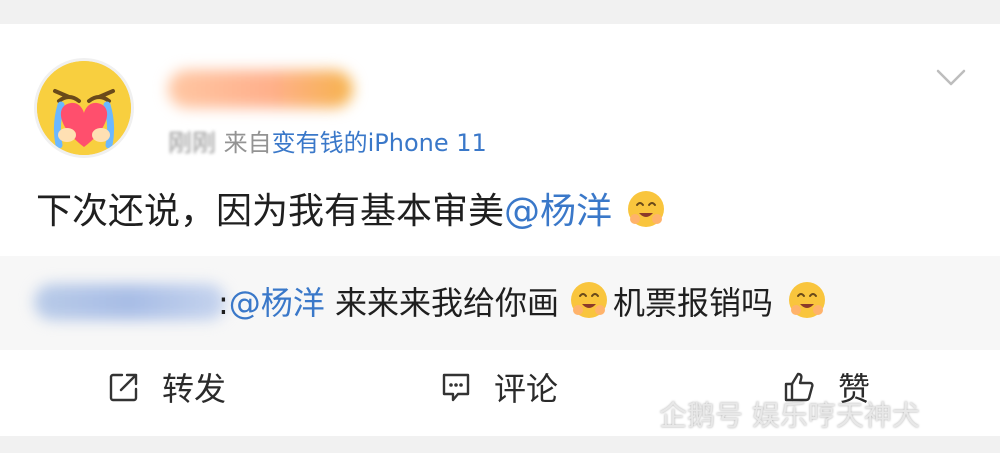 This screenshot has width=1000, height=453. I want to click on repost-text-2: 机票报销吗, so click(692, 303).